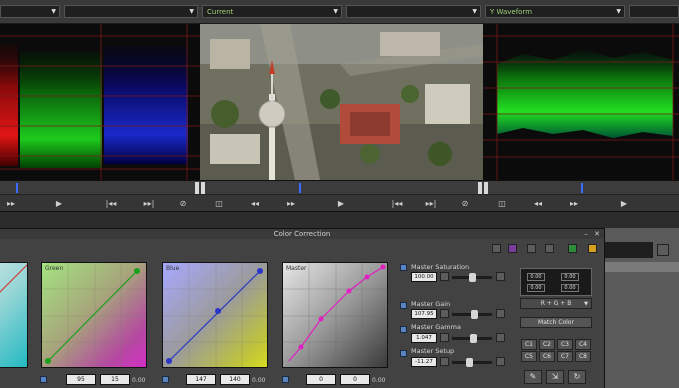 Image resolution: width=679 pixels, height=388 pixels. Describe the element at coordinates (339, 220) in the screenshot. I see `gap-strip` at that location.